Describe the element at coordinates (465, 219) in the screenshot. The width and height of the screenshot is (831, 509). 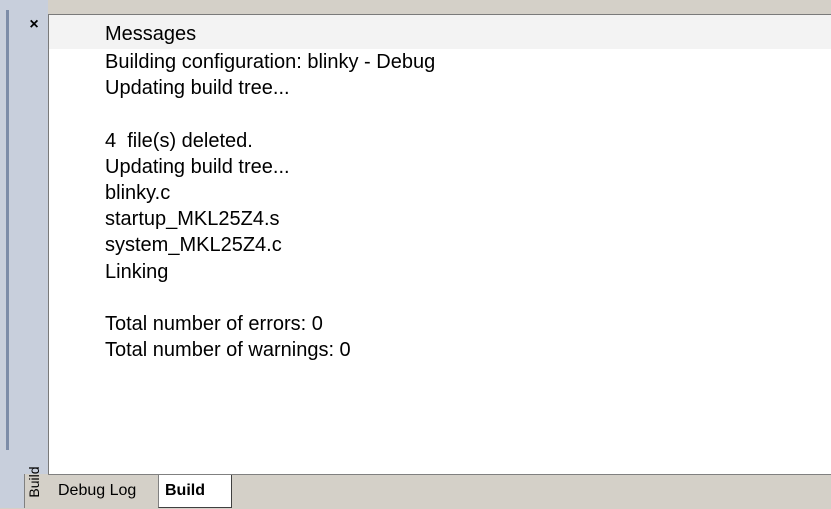
I see `message-line: startup_MKL25Z4.s` at that location.